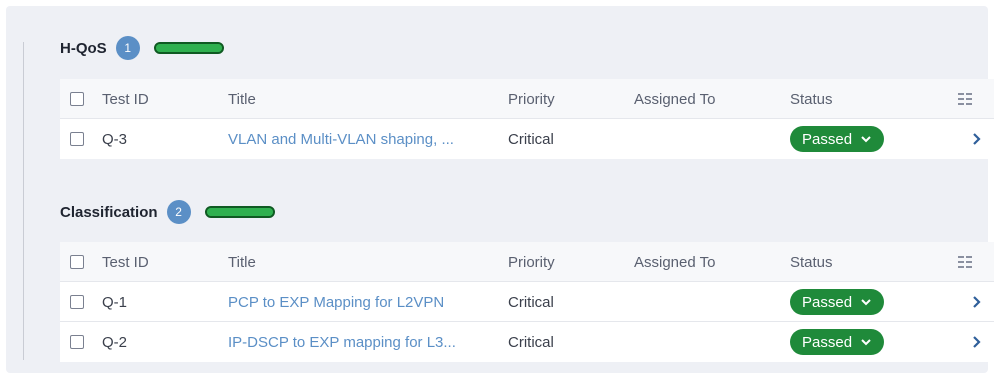 The width and height of the screenshot is (994, 379). I want to click on count-badge: 1, so click(127, 48).